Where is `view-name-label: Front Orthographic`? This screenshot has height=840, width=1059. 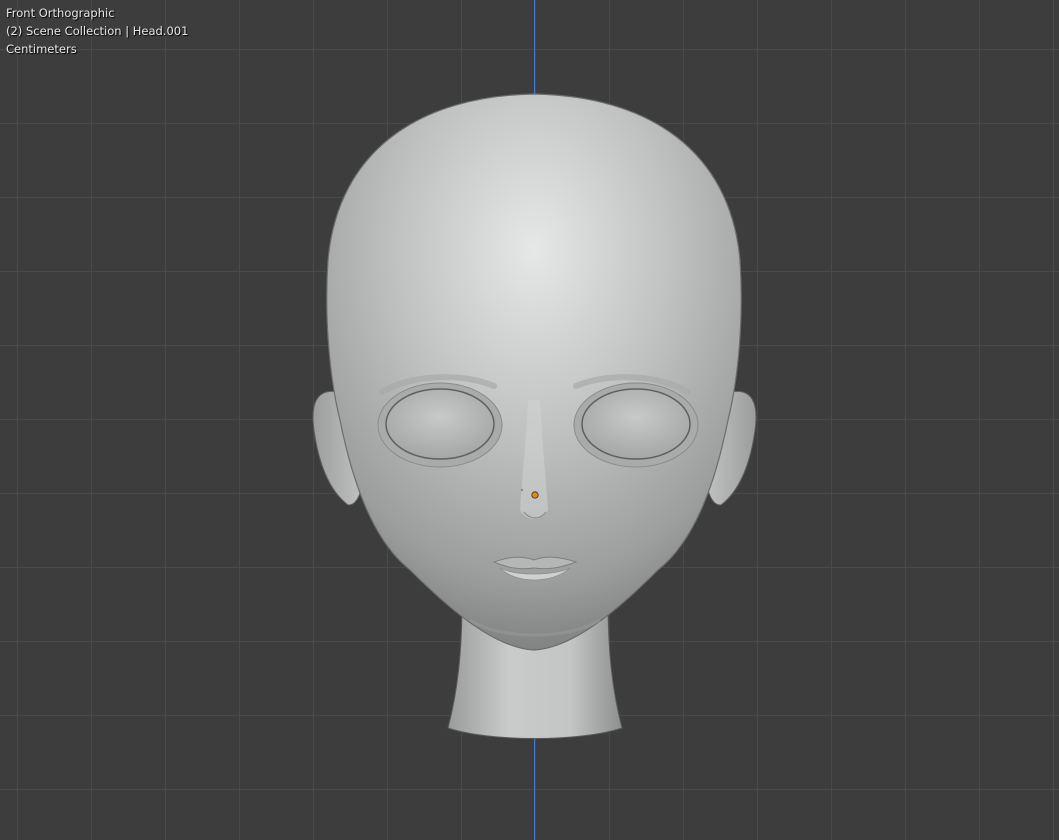 view-name-label: Front Orthographic is located at coordinates (60, 13).